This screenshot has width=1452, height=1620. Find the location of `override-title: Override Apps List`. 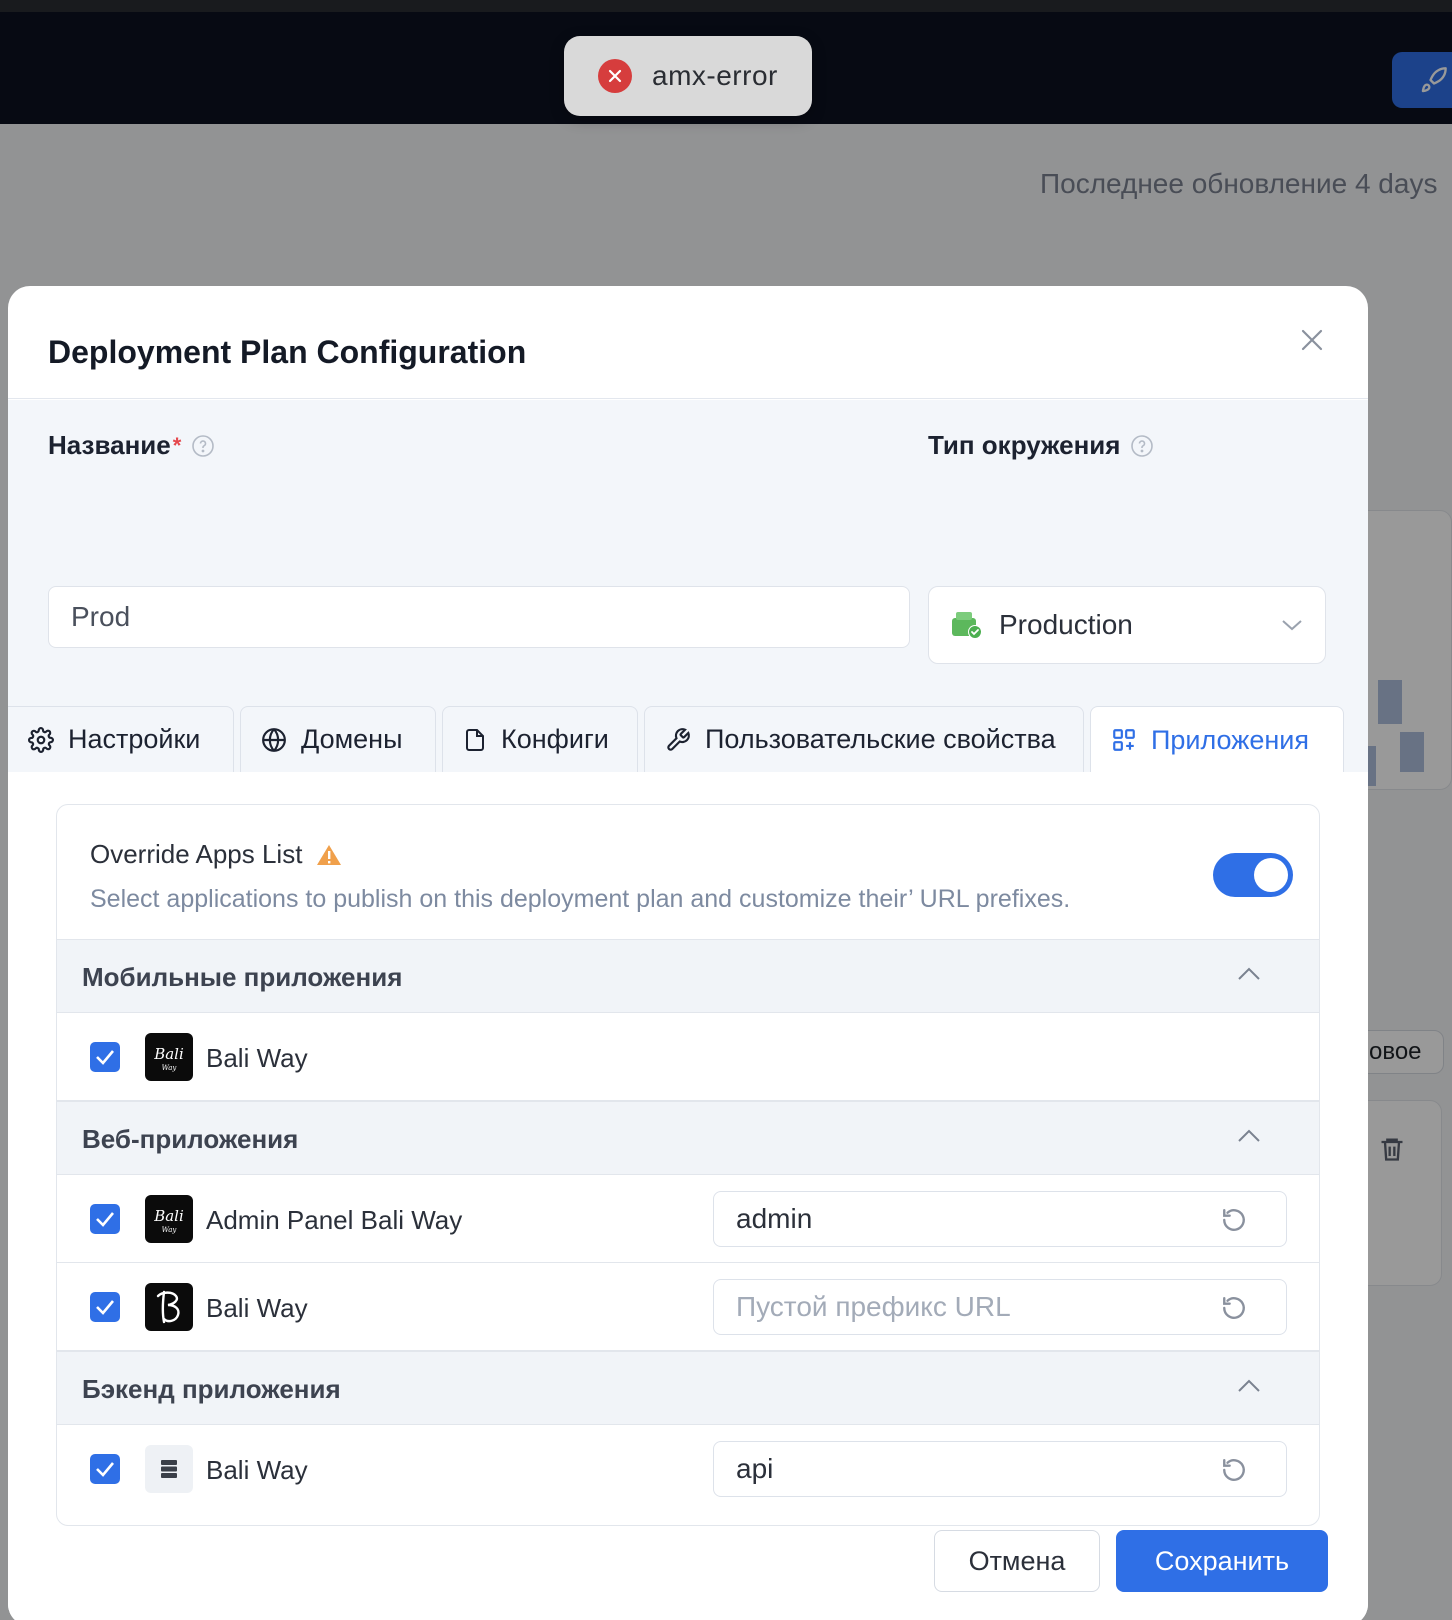

override-title: Override Apps List is located at coordinates (216, 854).